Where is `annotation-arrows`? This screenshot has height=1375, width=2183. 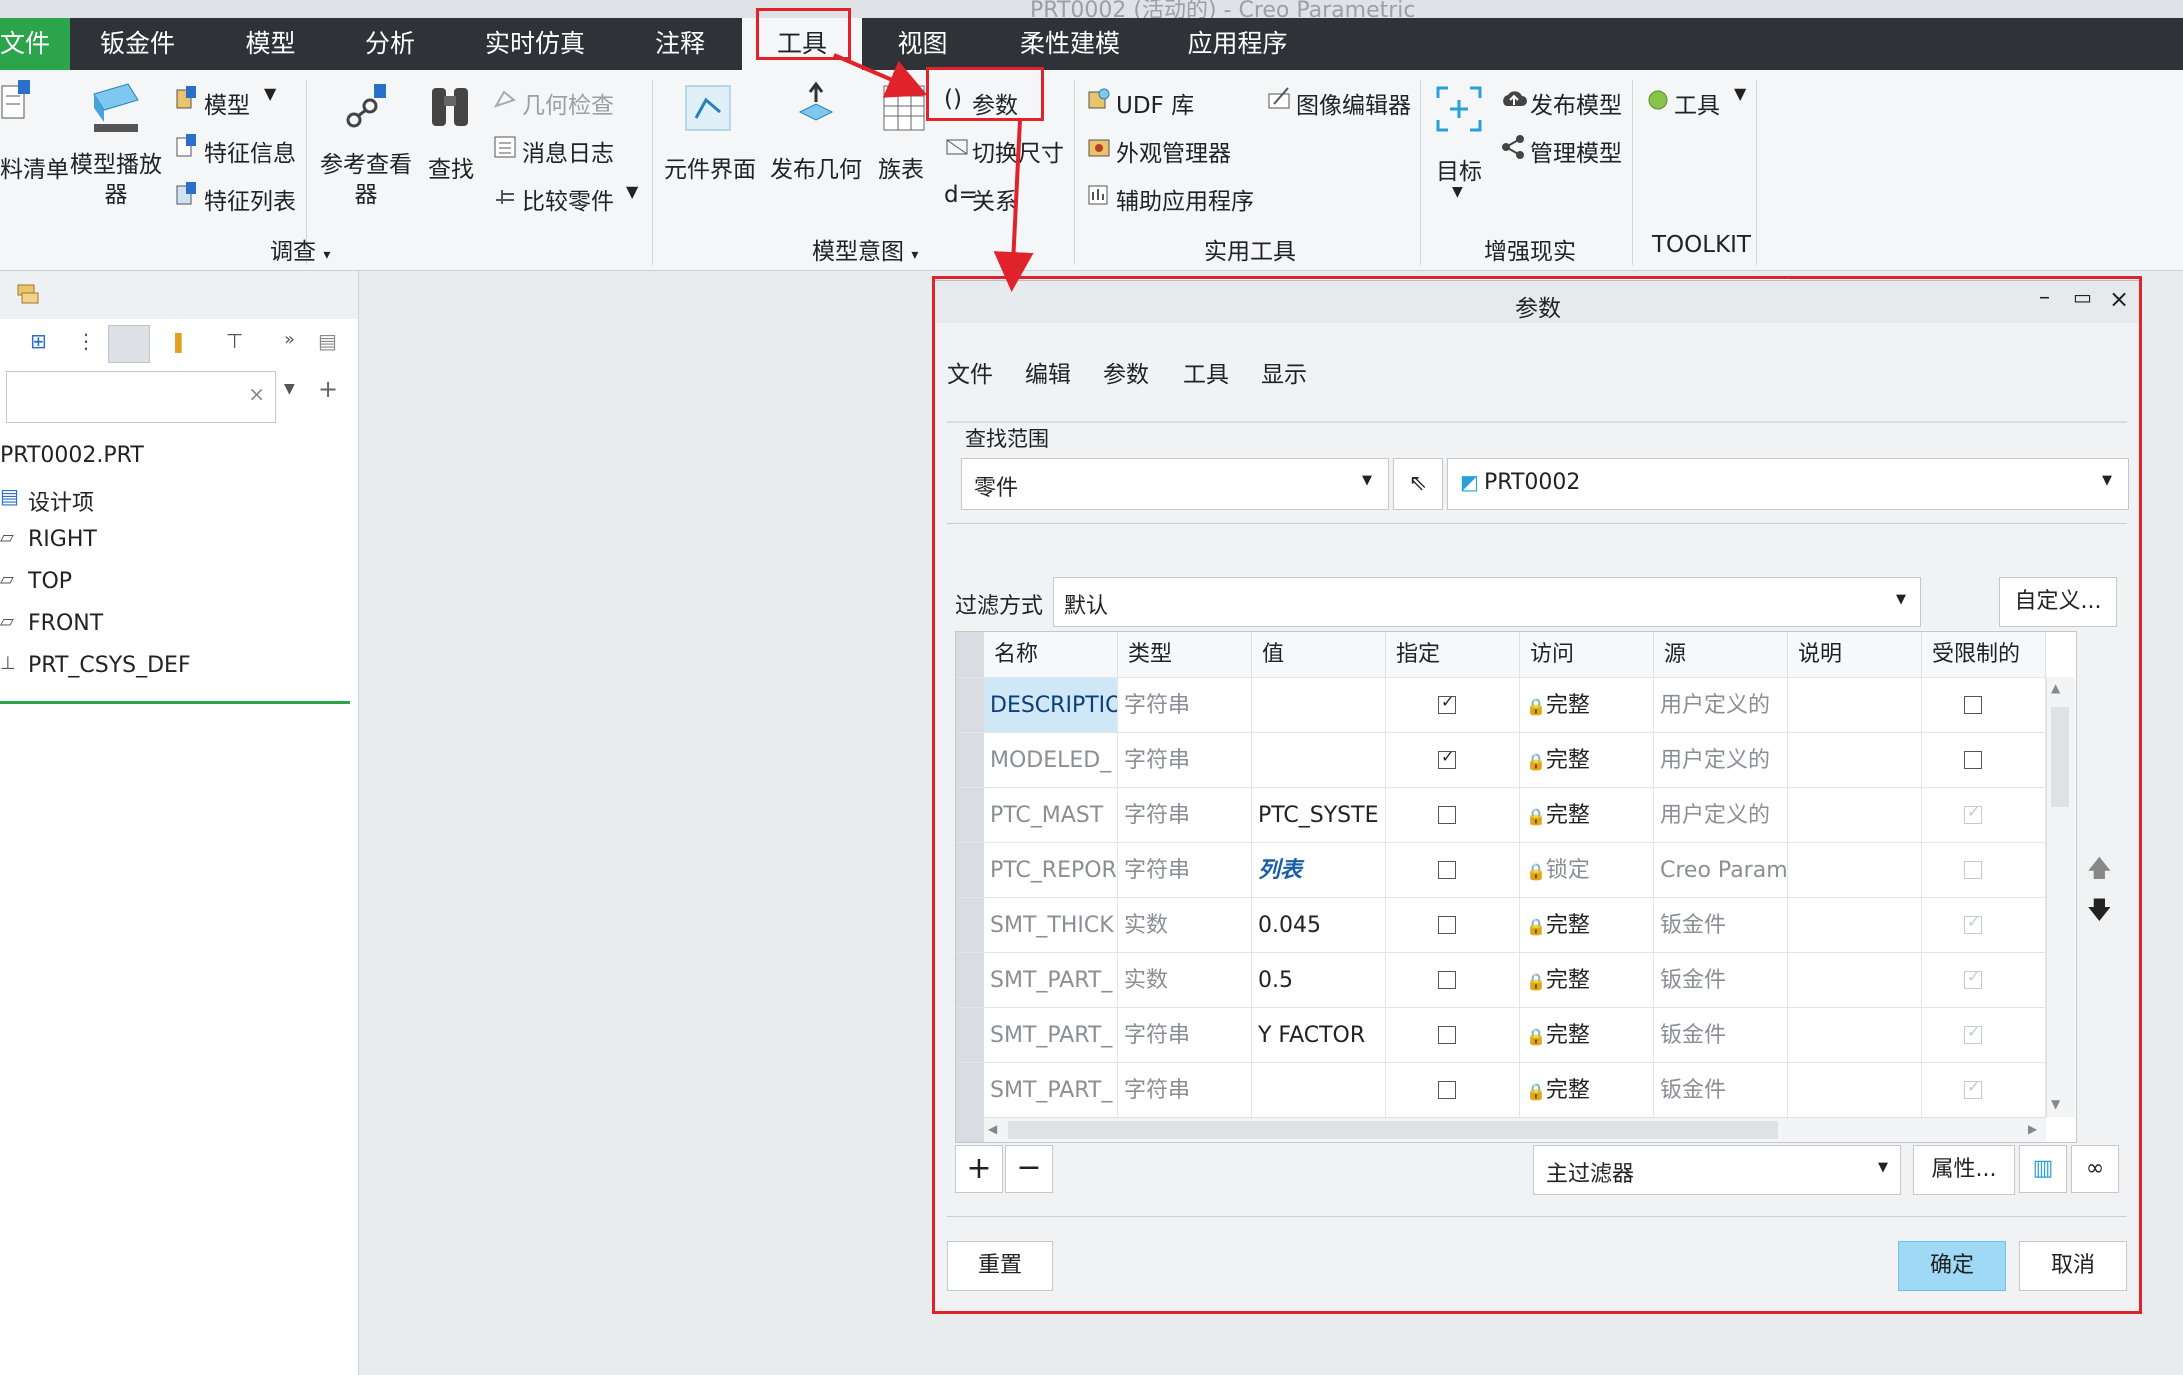
annotation-arrows is located at coordinates (933, 172).